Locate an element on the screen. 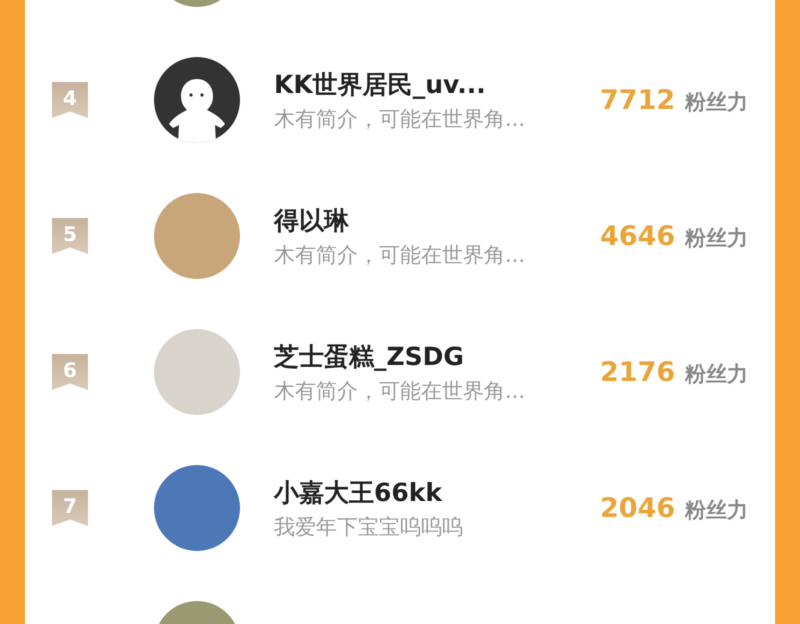  user-name: 芝士蛋糕_ZSDG is located at coordinates (434, 356).